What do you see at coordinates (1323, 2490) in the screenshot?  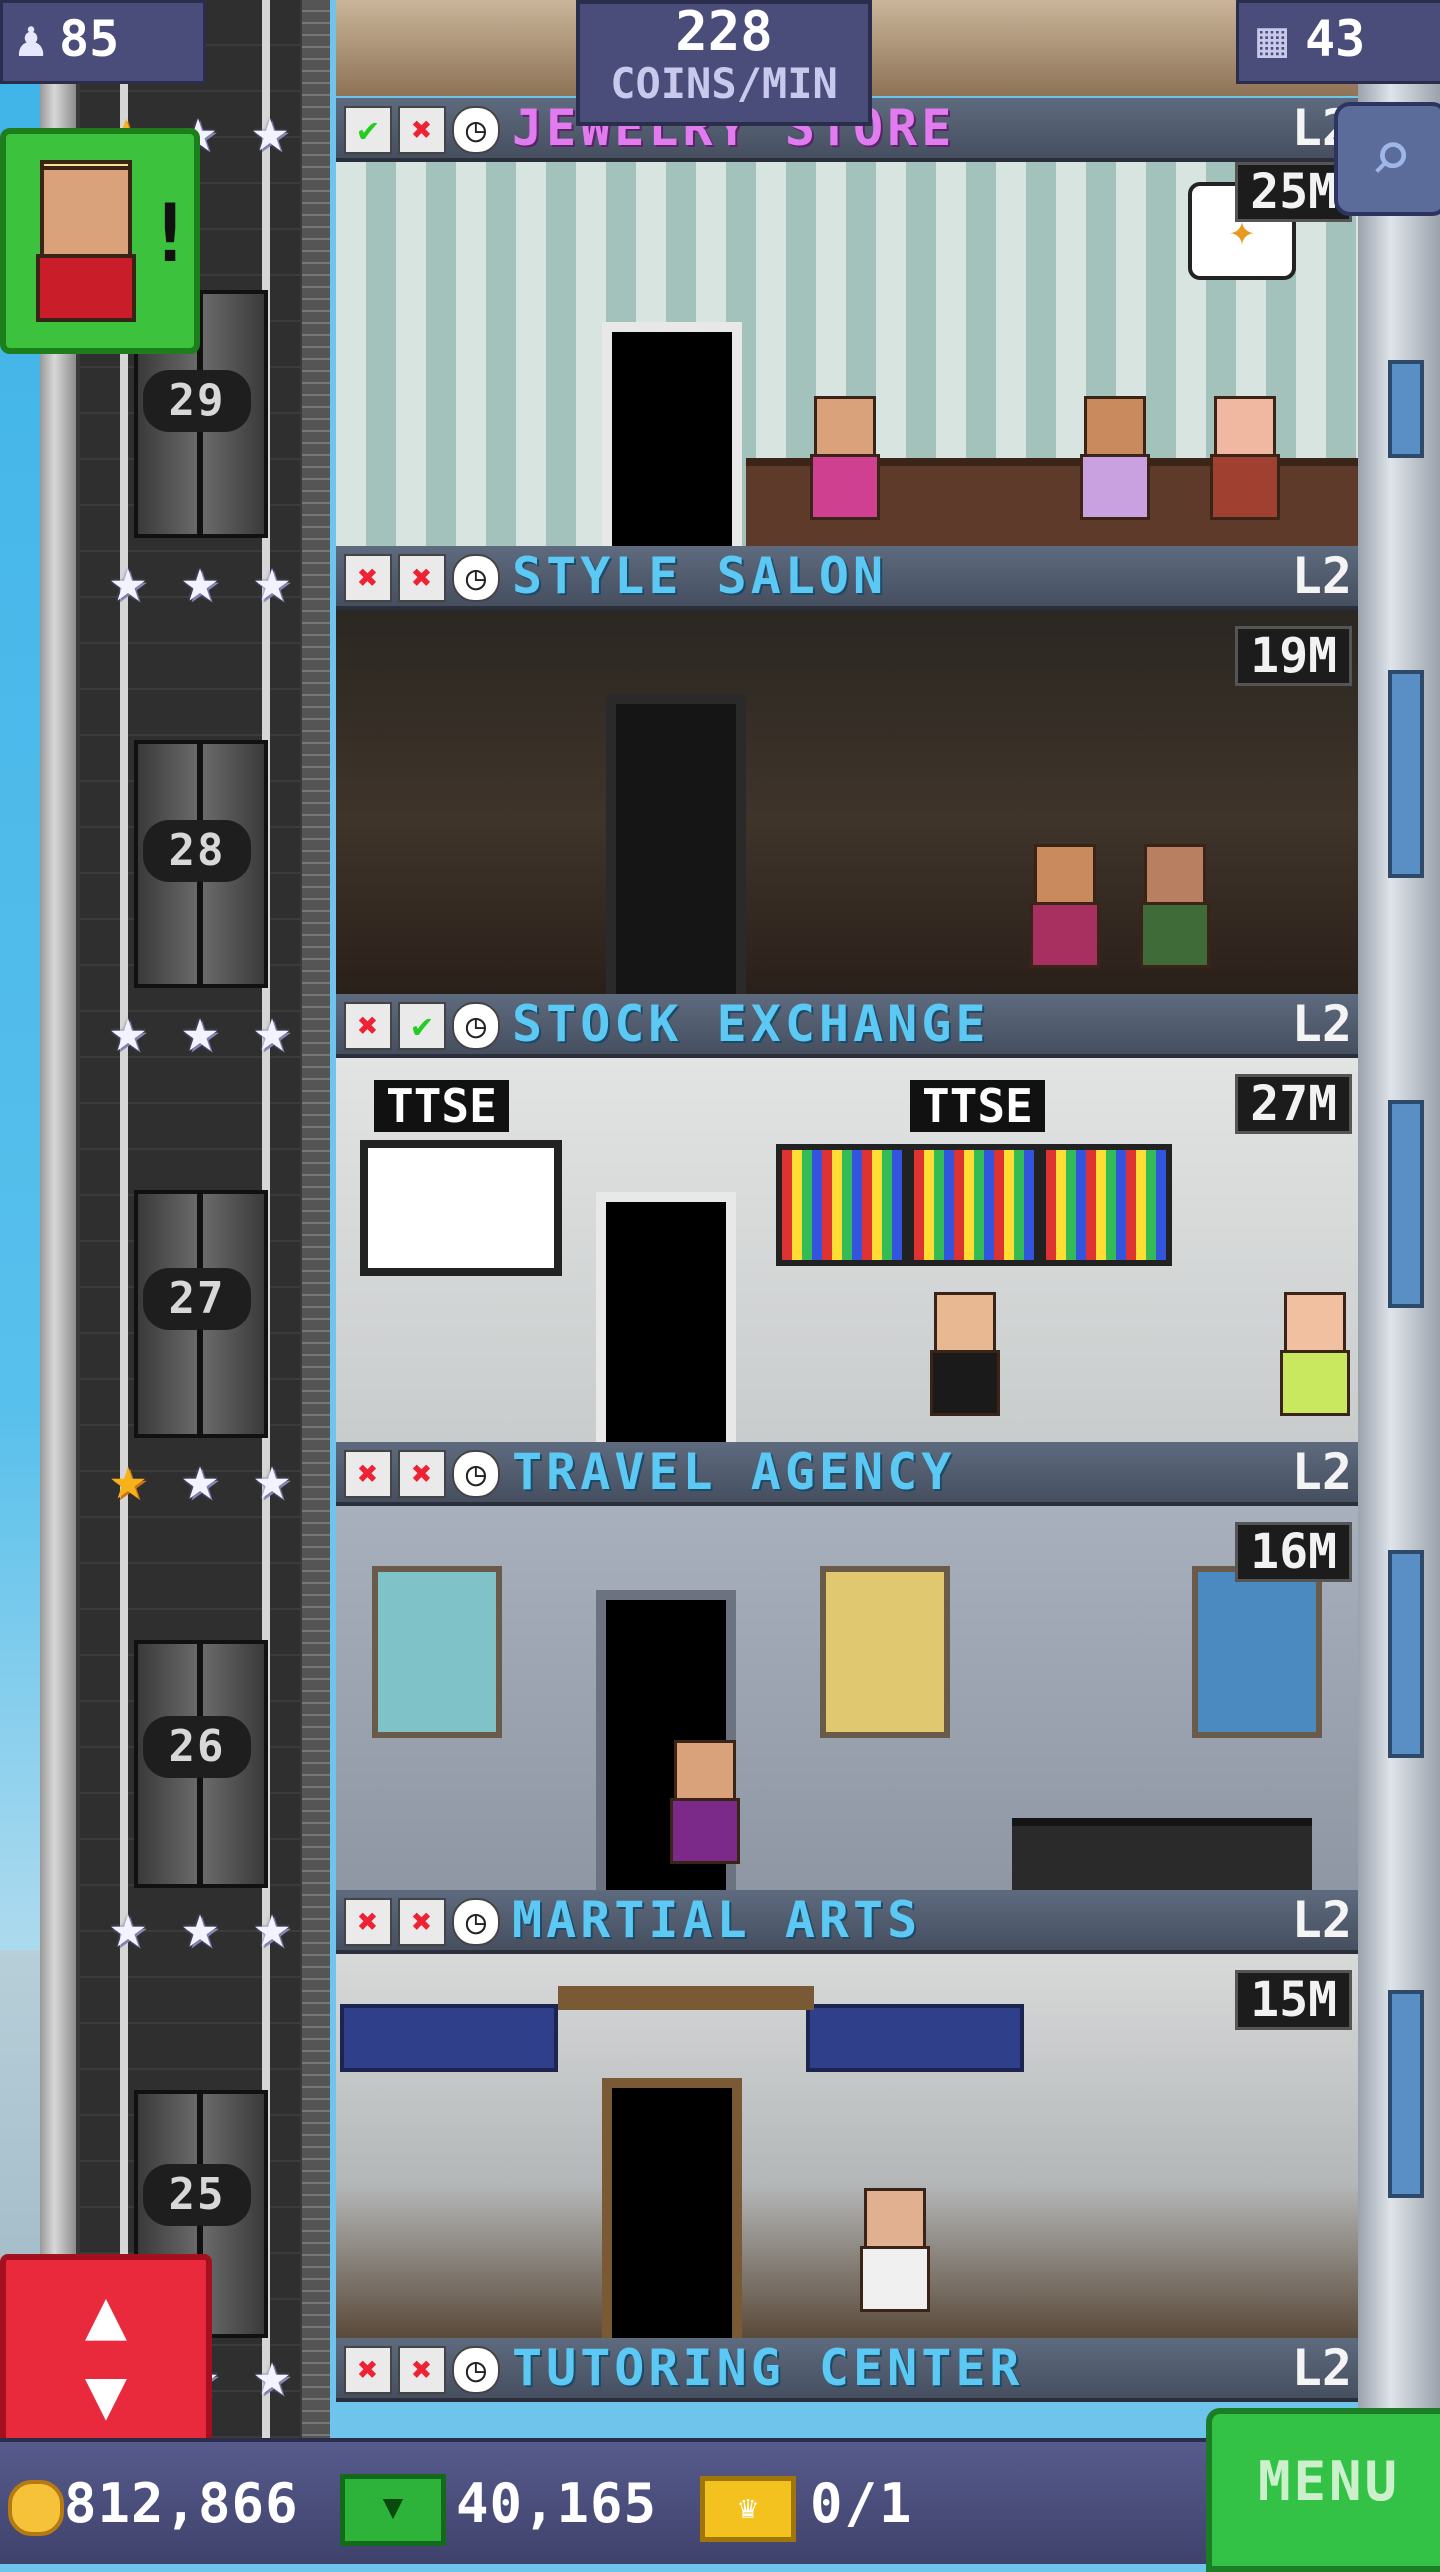 I see `menu-button: MENU` at bounding box center [1323, 2490].